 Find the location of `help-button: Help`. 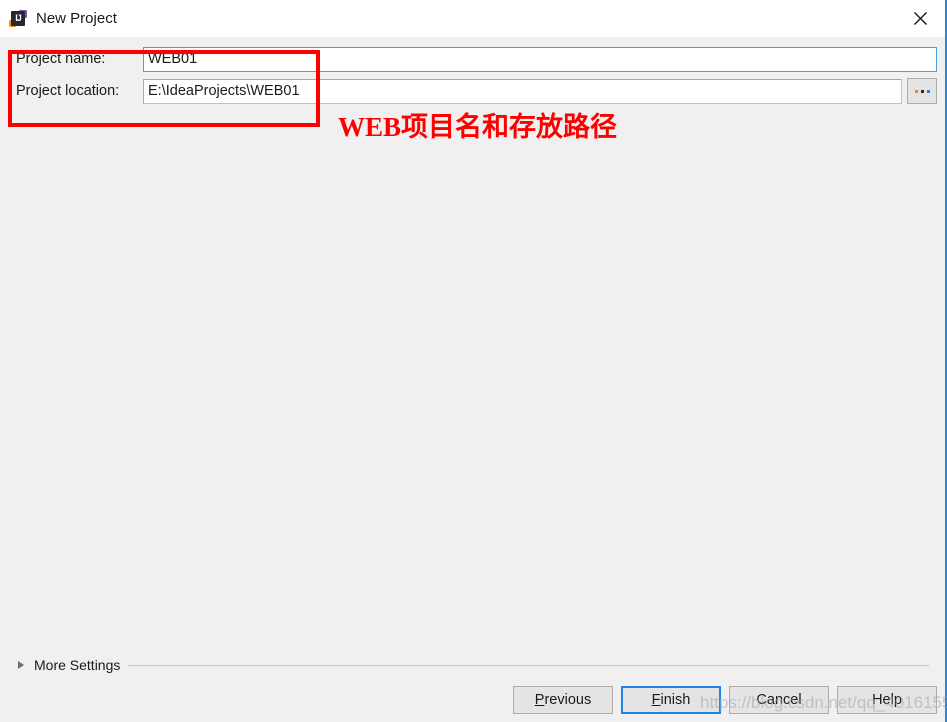

help-button: Help is located at coordinates (887, 700).